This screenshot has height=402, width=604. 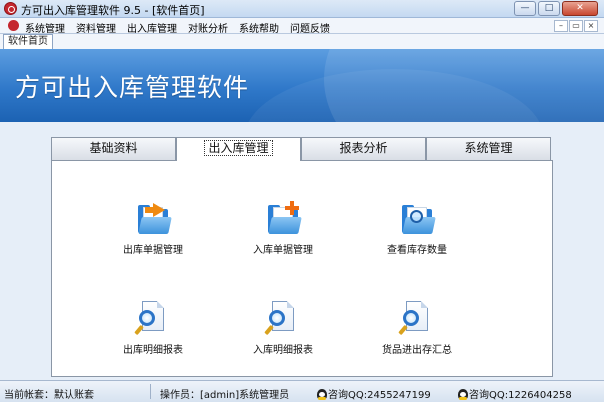 What do you see at coordinates (28, 41) in the screenshot?
I see `doc-tab-home: 软件首页` at bounding box center [28, 41].